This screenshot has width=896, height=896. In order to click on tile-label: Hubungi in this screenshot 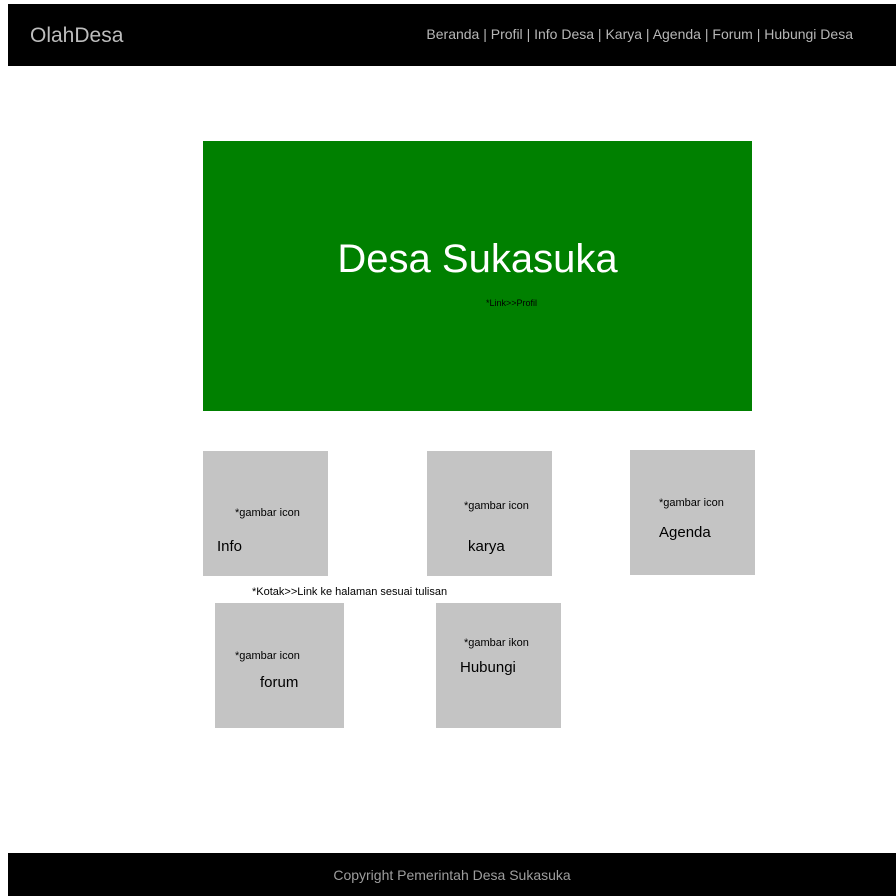, I will do `click(488, 667)`.